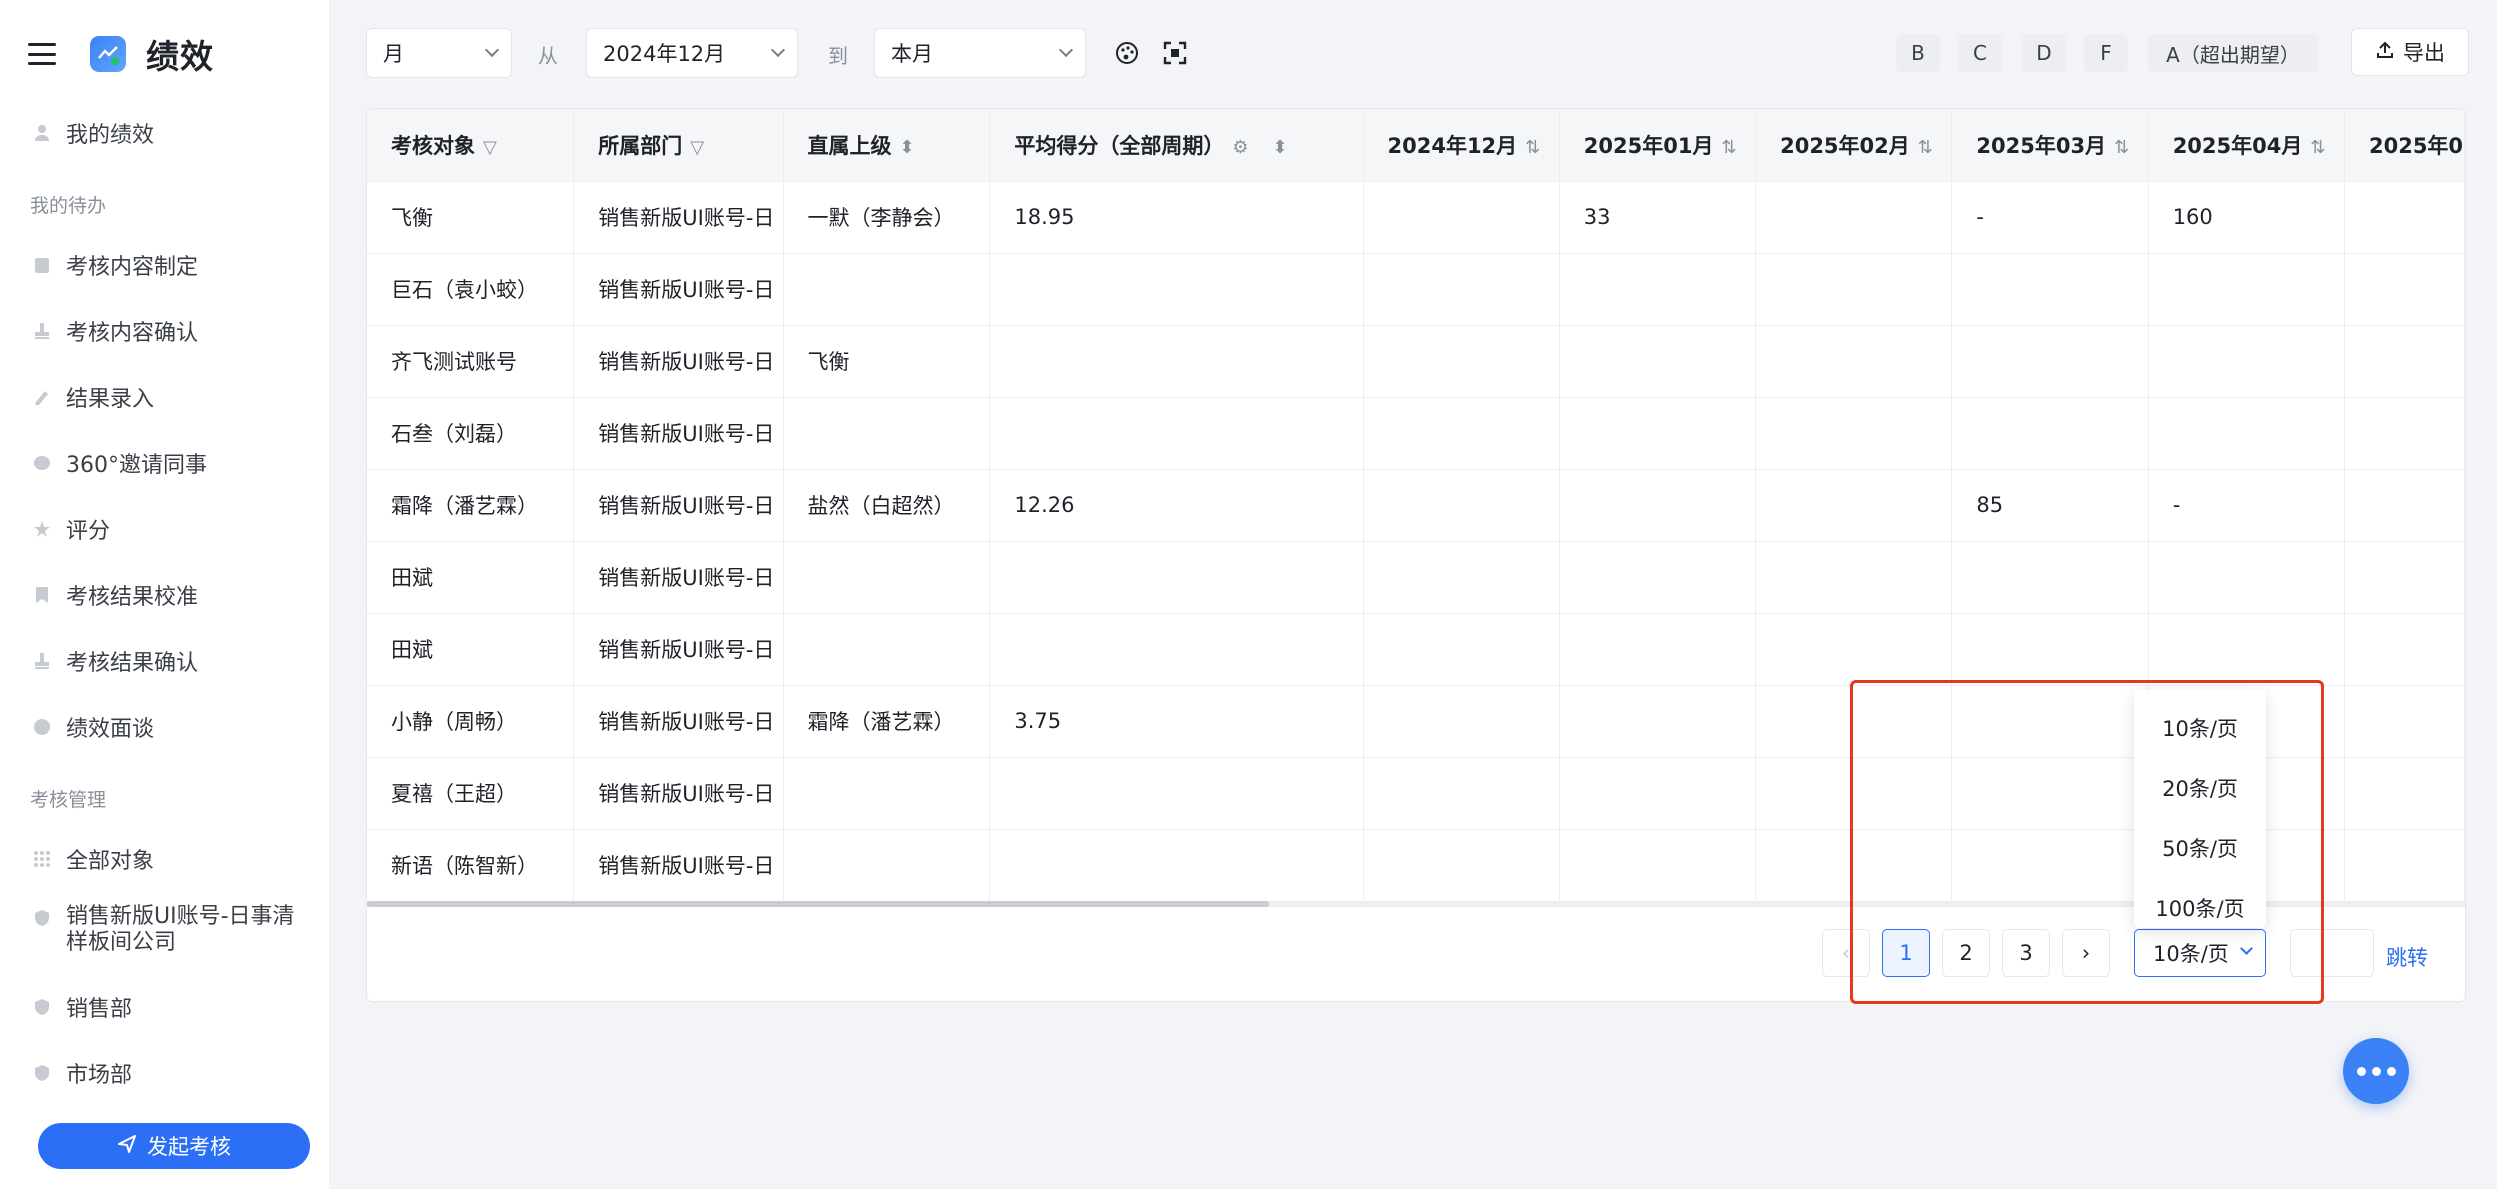 The width and height of the screenshot is (2497, 1189). Describe the element at coordinates (2026, 953) in the screenshot. I see `page-button-3: 3` at that location.